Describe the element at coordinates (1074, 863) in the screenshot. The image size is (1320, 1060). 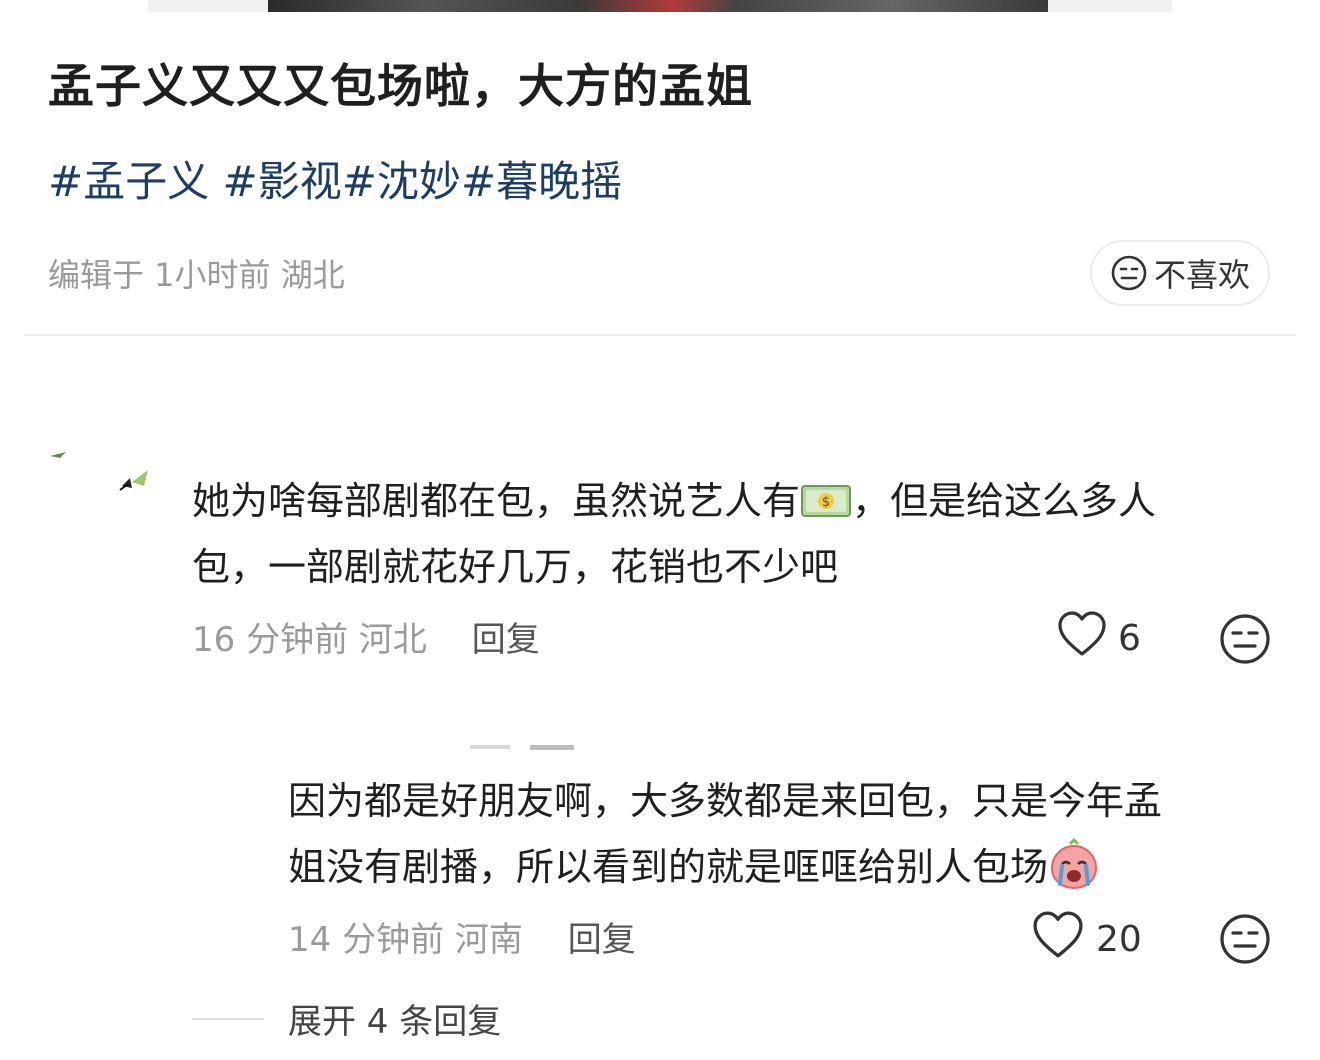
I see `crying-emoji-icon` at that location.